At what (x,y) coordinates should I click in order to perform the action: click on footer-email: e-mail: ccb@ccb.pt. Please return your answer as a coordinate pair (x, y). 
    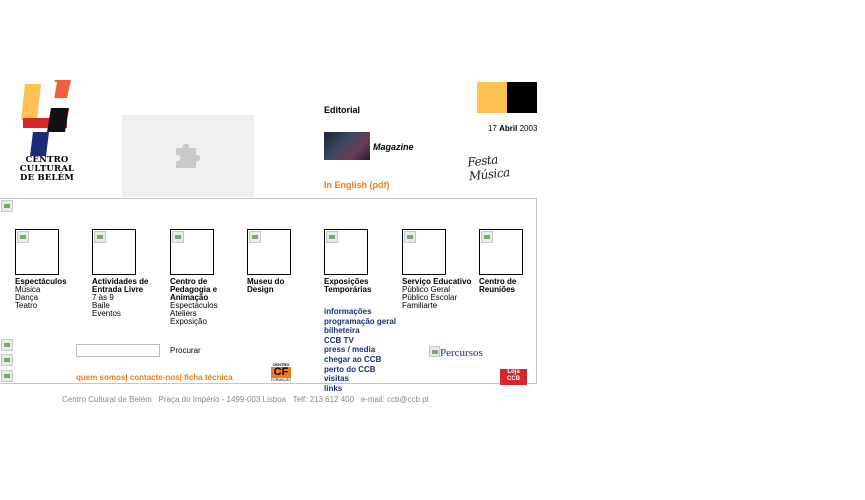
    Looking at the image, I should click on (395, 399).